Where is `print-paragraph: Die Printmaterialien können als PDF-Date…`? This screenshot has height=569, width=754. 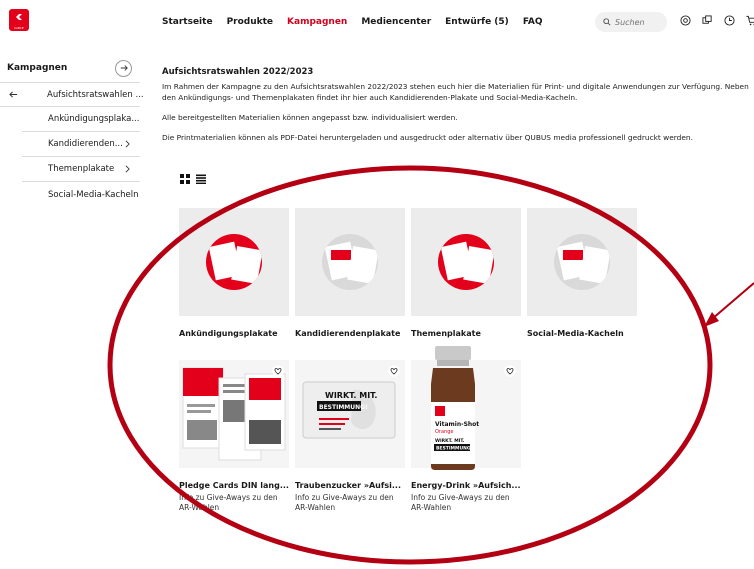
print-paragraph: Die Printmaterialien können als PDF-Date… is located at coordinates (427, 137).